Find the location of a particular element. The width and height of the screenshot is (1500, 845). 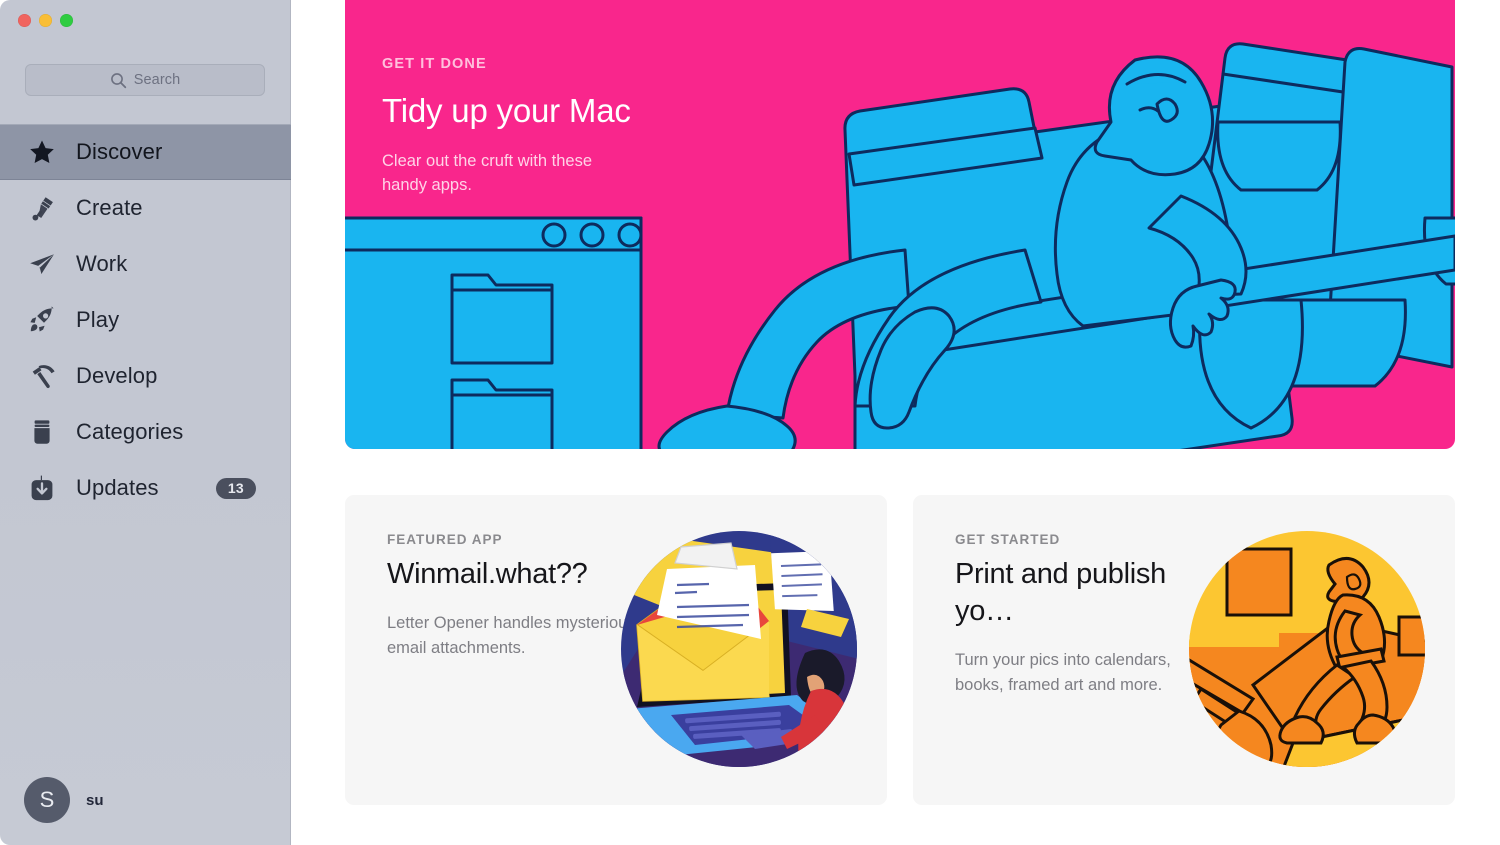

sidebar-item-develop: Develop is located at coordinates (145, 376).